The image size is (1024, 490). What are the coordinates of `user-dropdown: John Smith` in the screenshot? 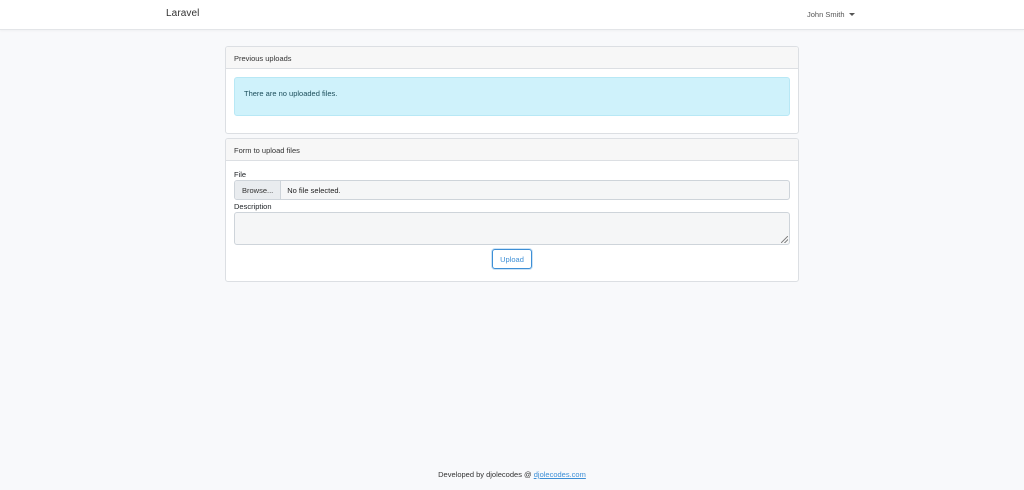 It's located at (831, 14).